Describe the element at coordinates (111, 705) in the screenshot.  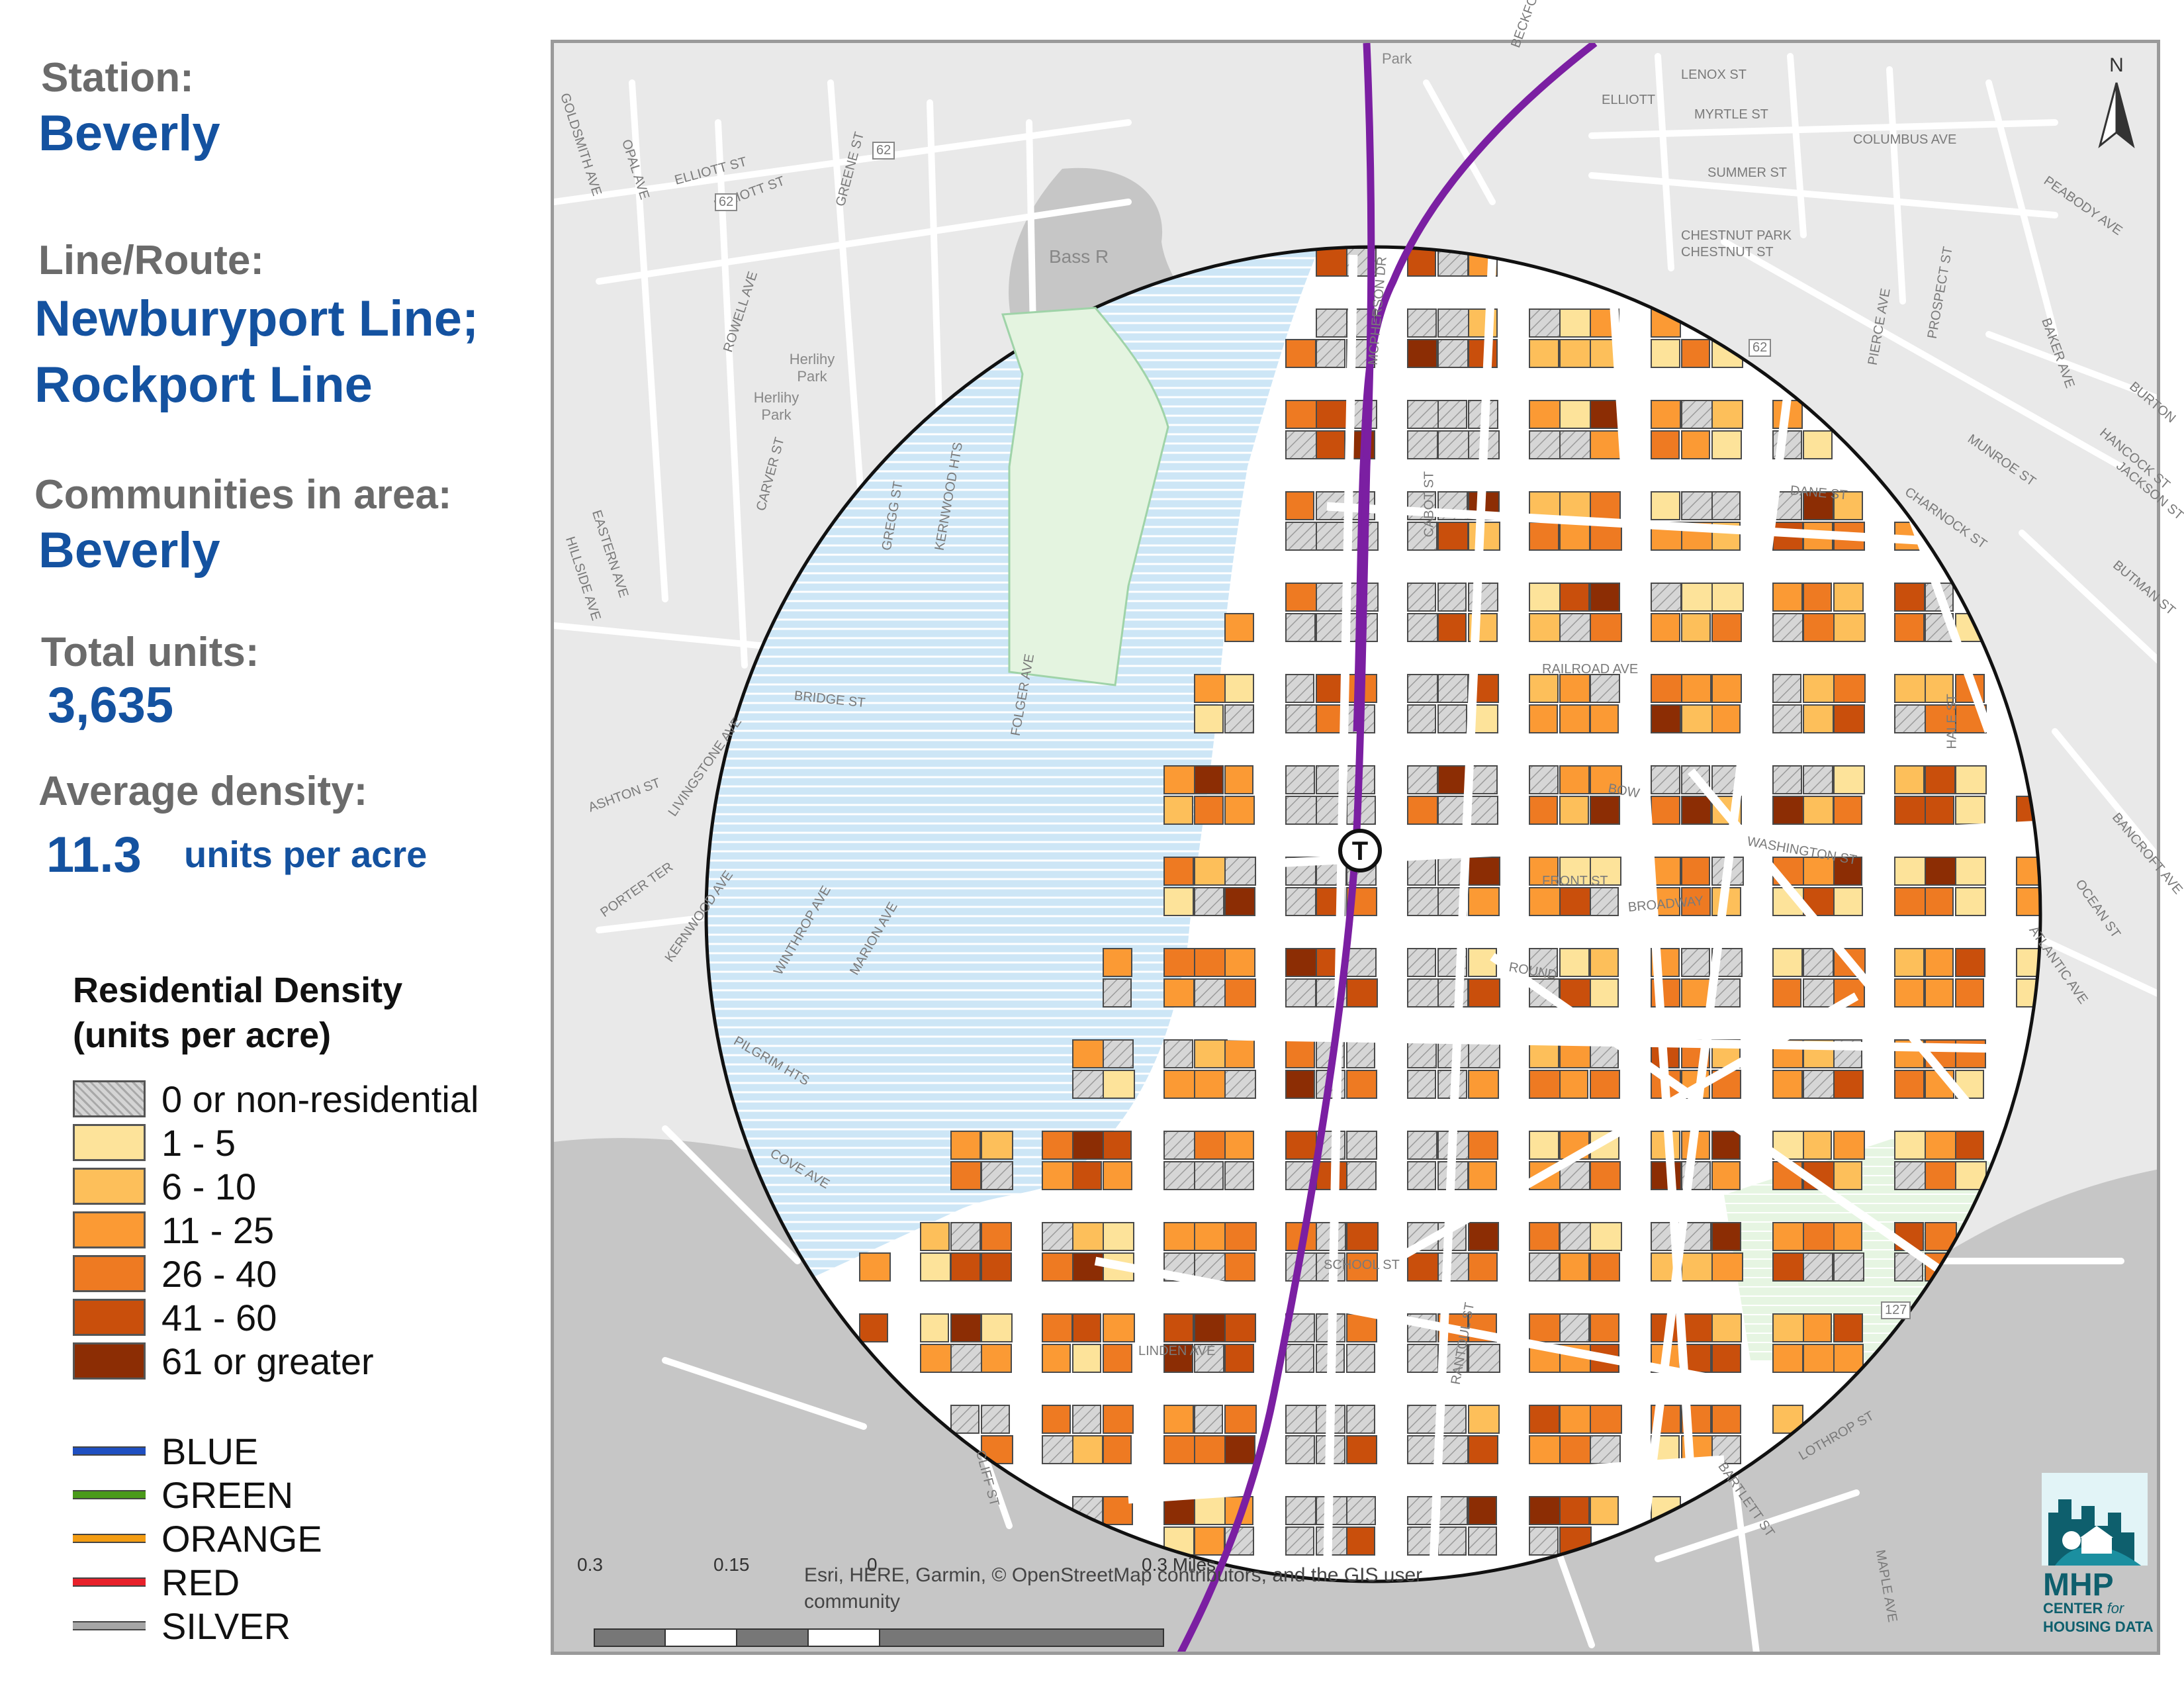
I see `total-units-value: 3,635` at that location.